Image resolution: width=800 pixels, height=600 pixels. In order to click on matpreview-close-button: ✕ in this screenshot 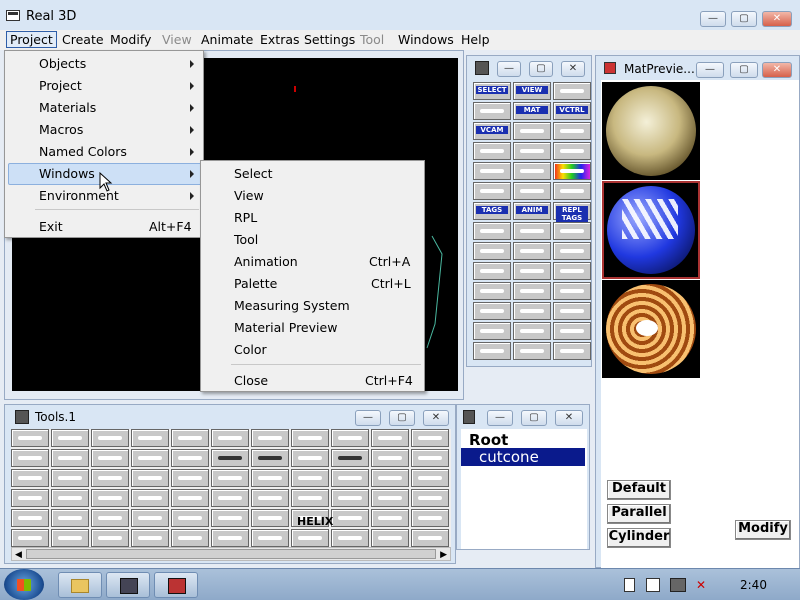, I will do `click(777, 70)`.